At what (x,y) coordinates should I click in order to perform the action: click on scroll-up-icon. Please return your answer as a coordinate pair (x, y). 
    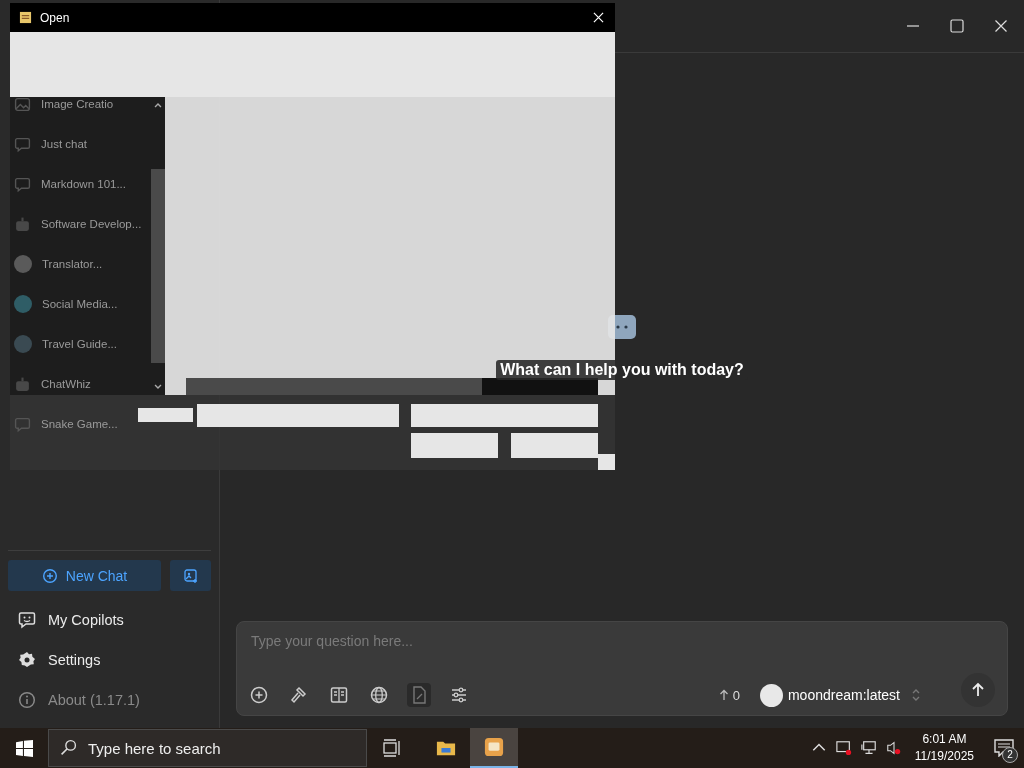
    Looking at the image, I should click on (157, 105).